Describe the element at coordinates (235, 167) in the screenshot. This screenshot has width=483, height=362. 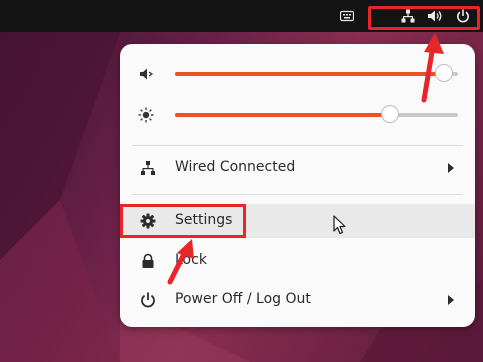
I see `menu-item-label: Wired Connected` at that location.